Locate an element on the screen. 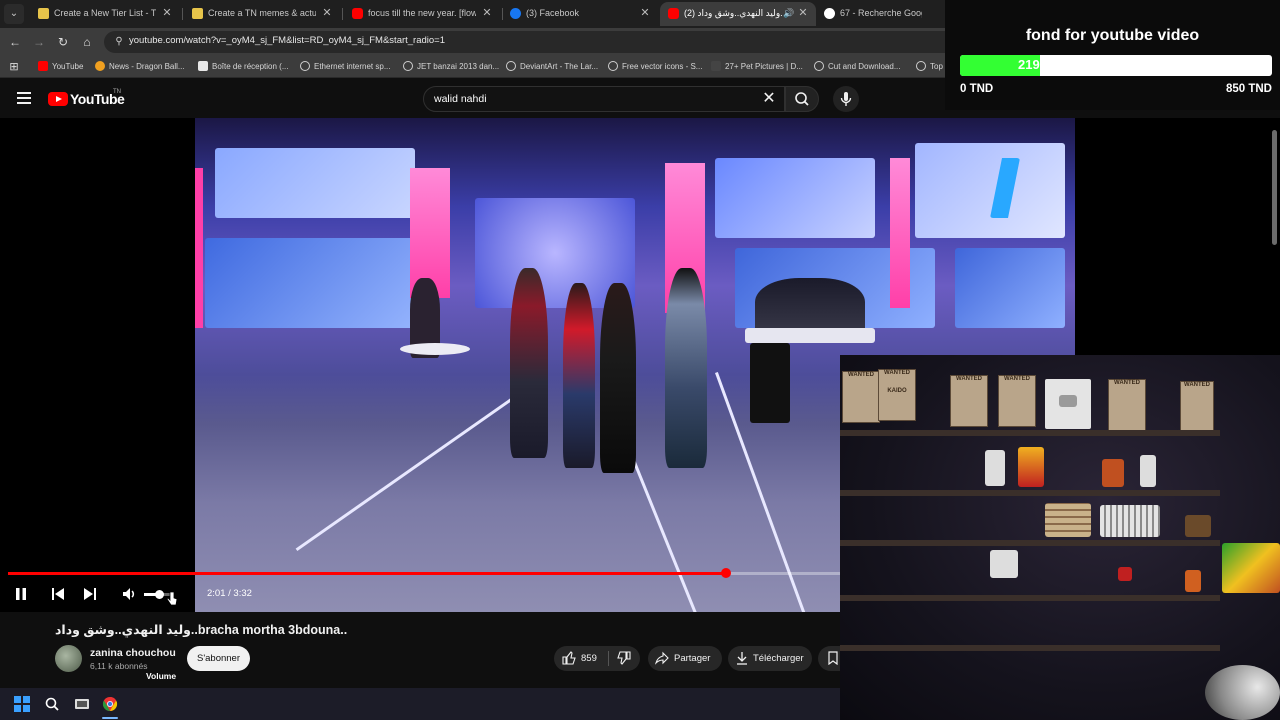 Image resolution: width=1280 pixels, height=720 pixels. os-taskbar is located at coordinates (420, 704).